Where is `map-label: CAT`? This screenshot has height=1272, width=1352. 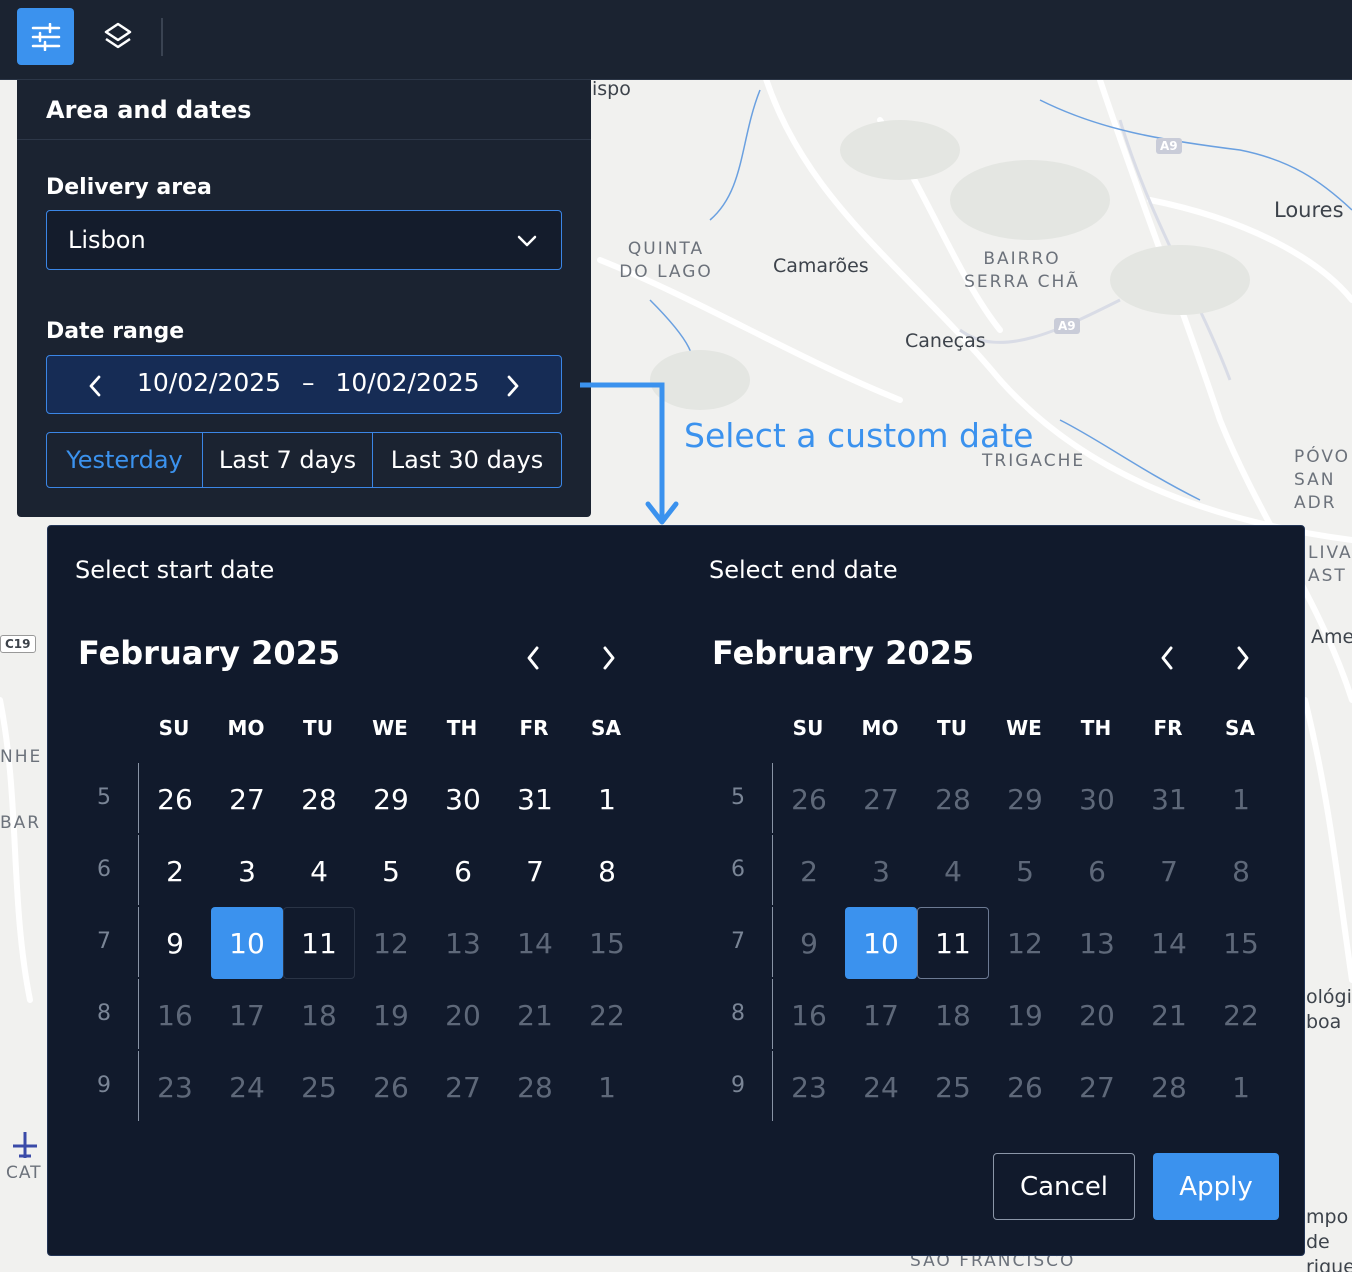
map-label: CAT is located at coordinates (24, 1173).